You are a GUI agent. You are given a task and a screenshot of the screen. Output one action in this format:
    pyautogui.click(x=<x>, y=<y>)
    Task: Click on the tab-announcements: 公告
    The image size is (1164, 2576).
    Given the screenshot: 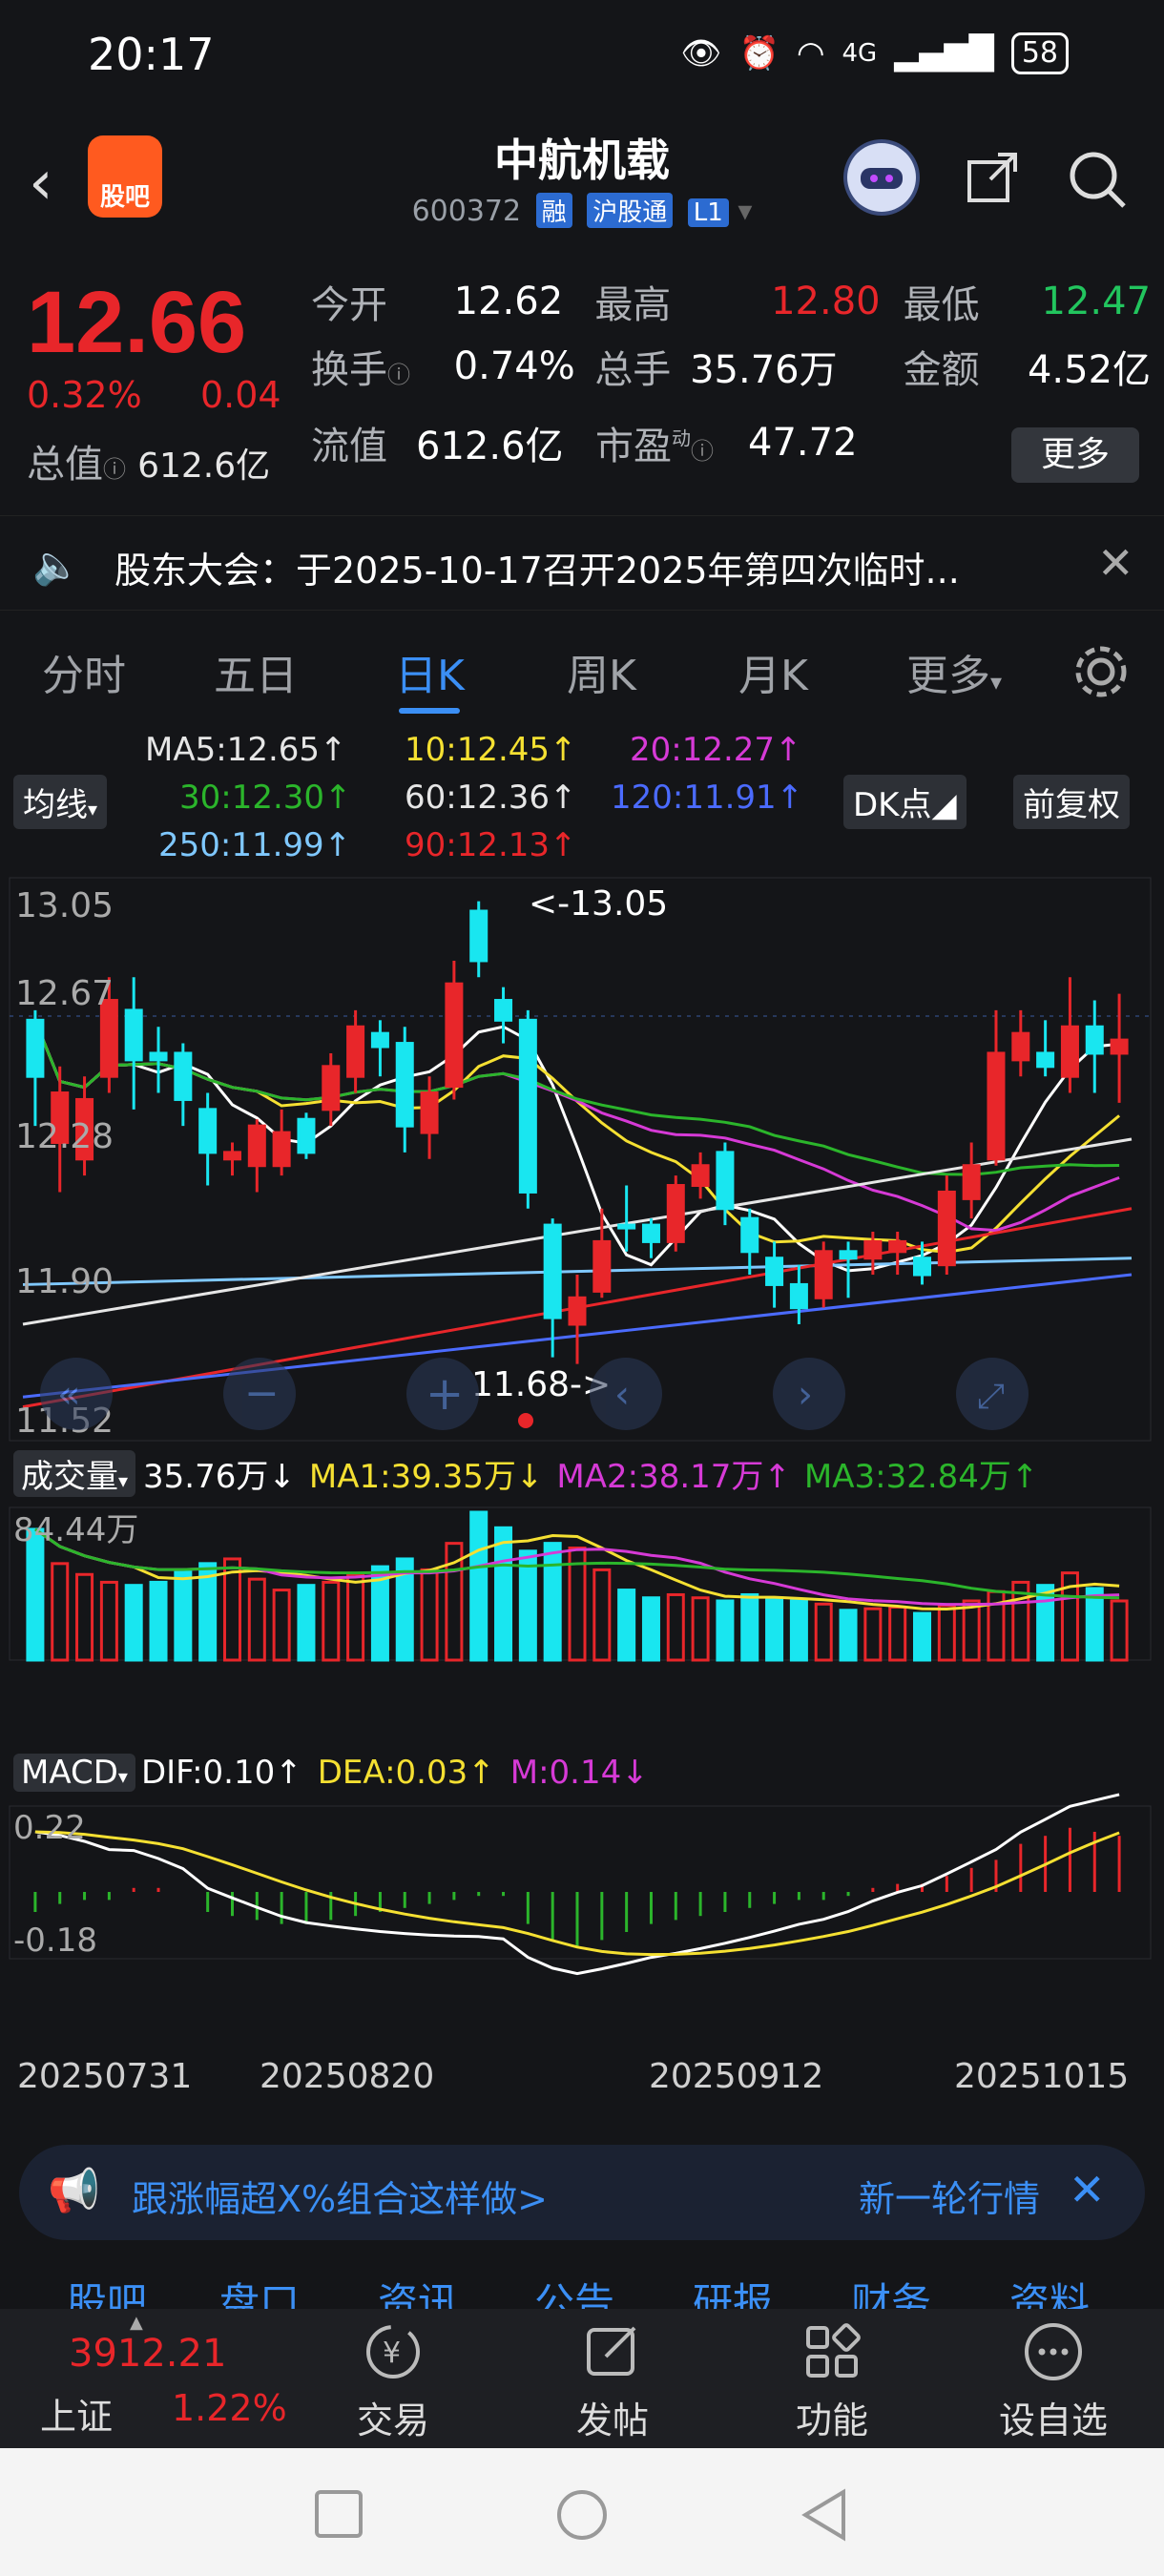 What is the action you would take?
    pyautogui.click(x=574, y=2290)
    